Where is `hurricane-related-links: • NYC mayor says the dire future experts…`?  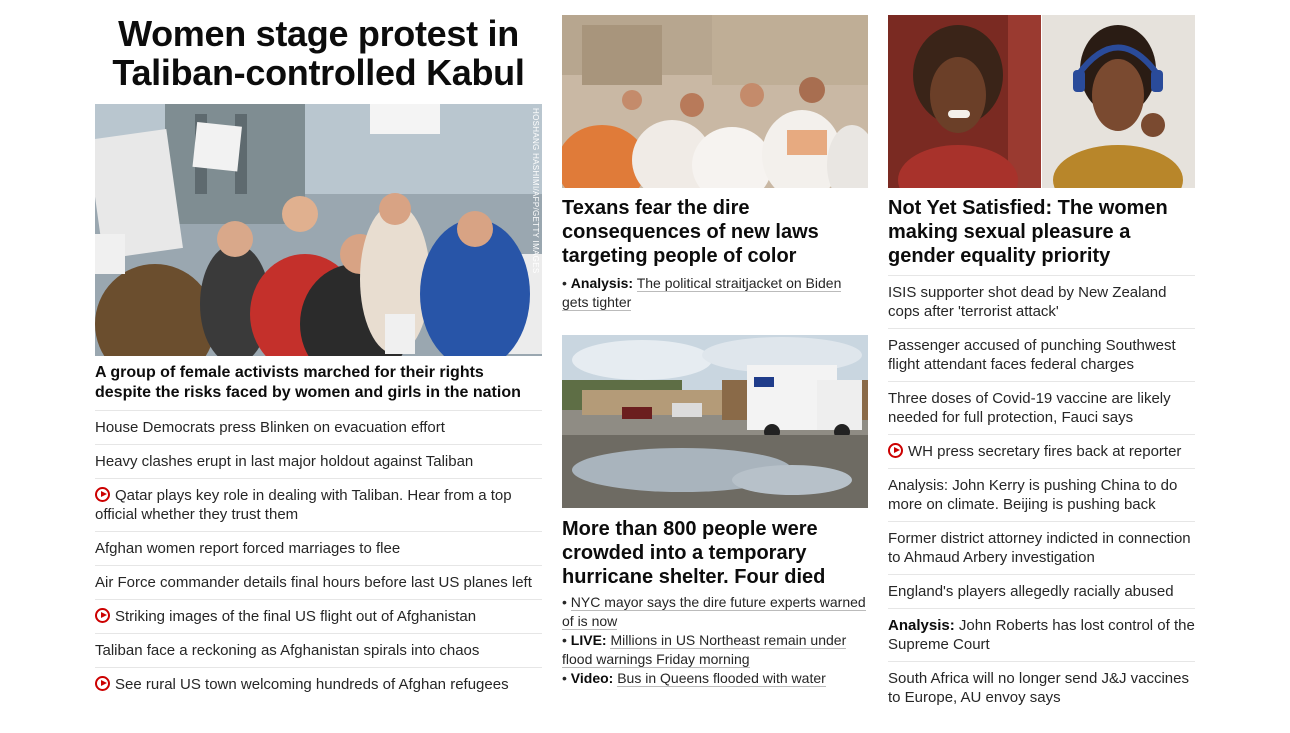 hurricane-related-links: • NYC mayor says the dire future experts… is located at coordinates (715, 638).